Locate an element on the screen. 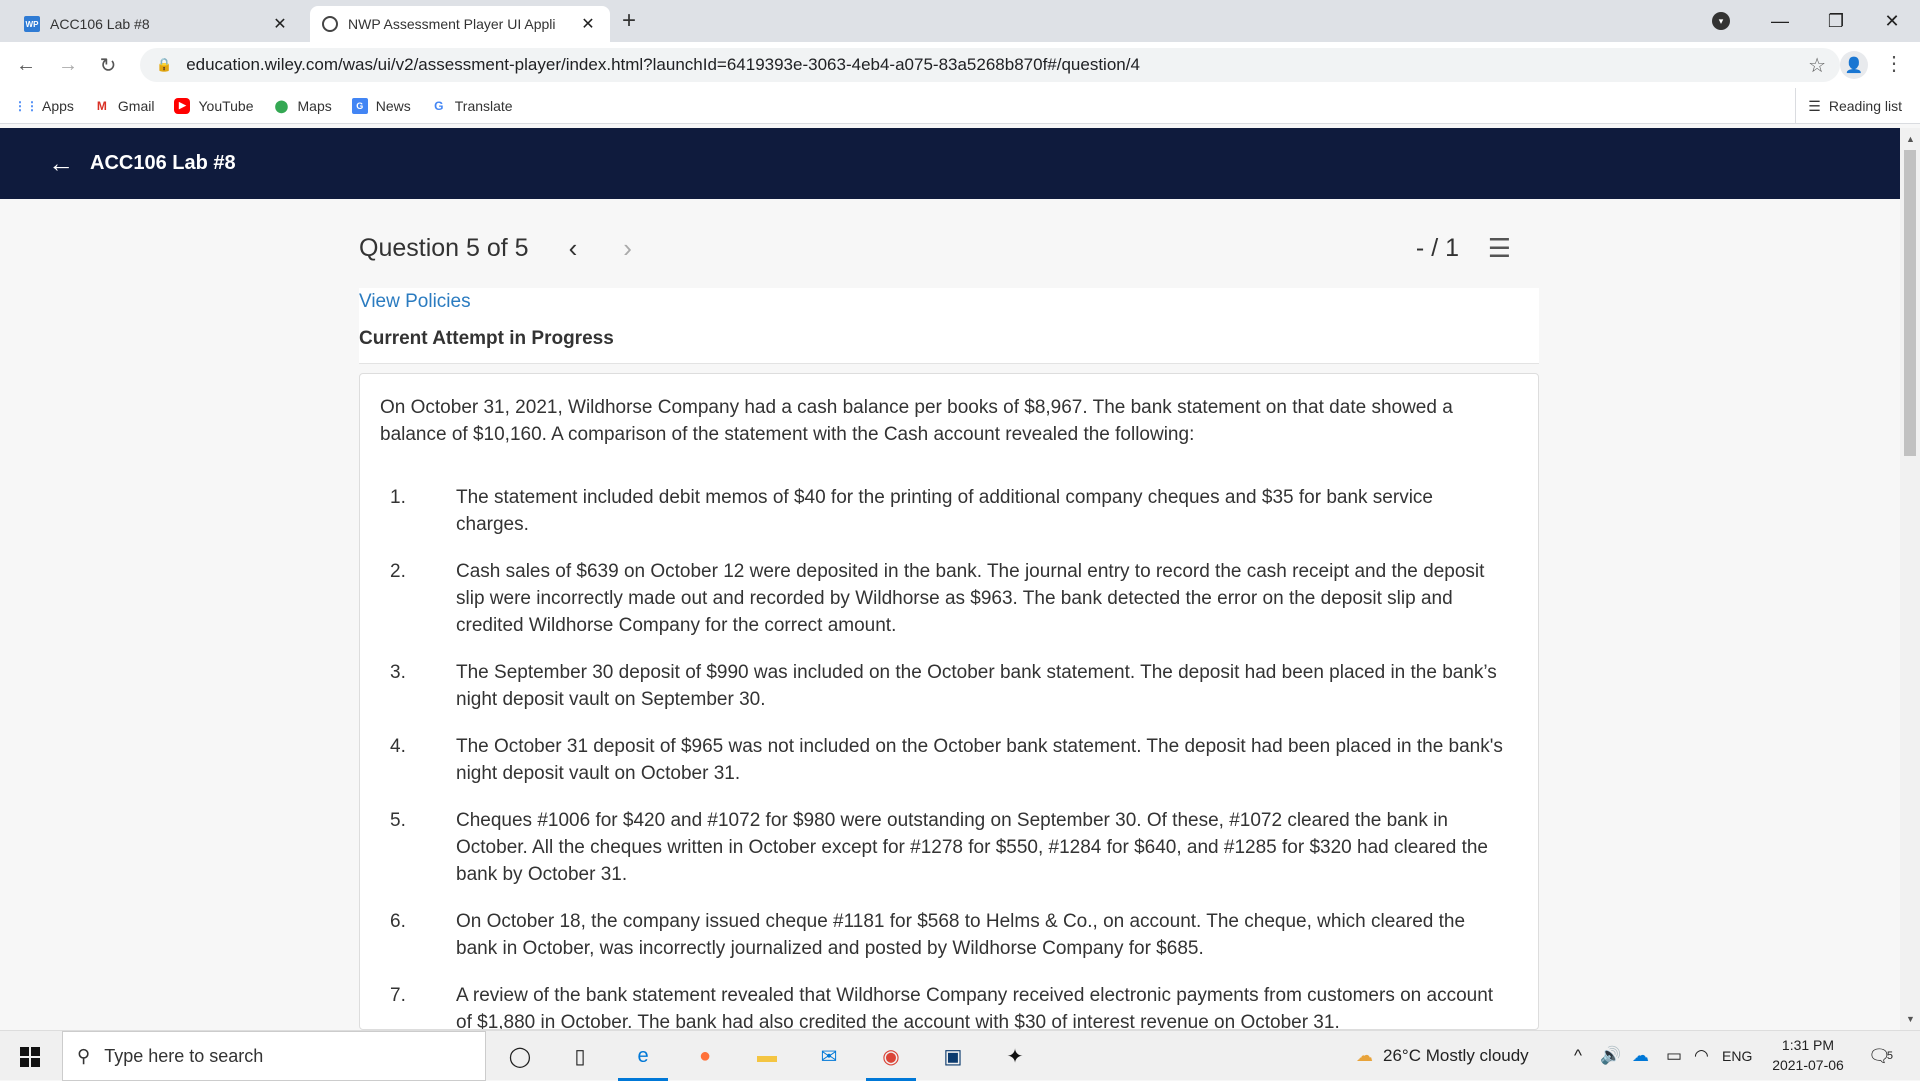  chrome-icon: ◉ is located at coordinates (891, 1061).